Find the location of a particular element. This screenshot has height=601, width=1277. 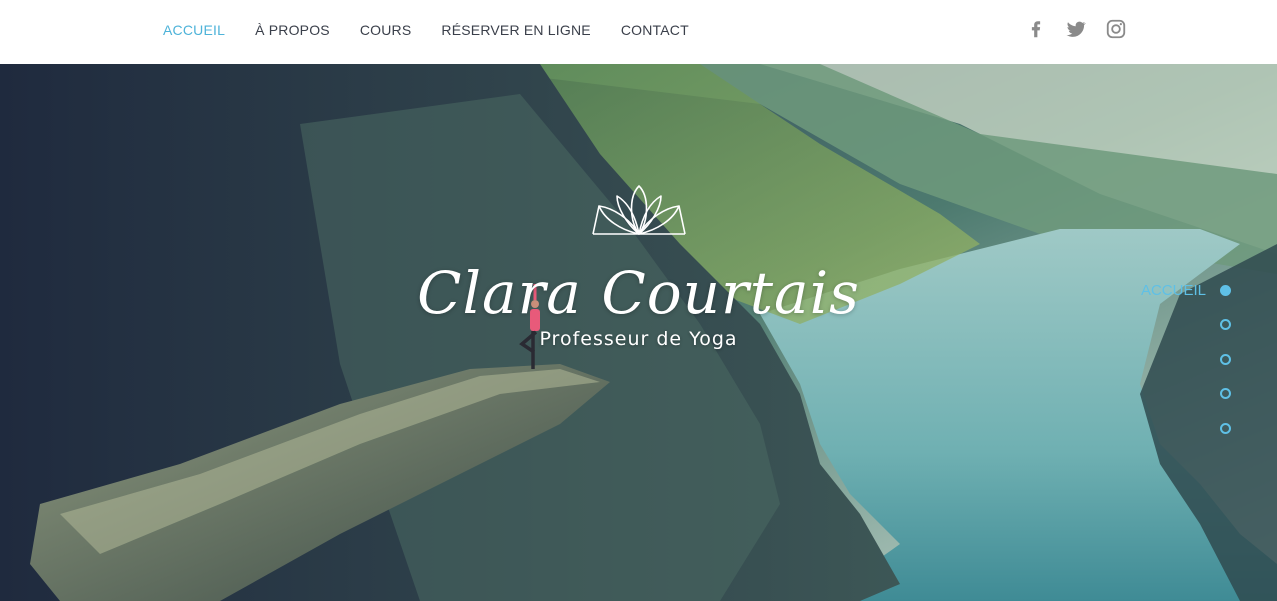

nav-item-cours: COURS is located at coordinates (386, 30).